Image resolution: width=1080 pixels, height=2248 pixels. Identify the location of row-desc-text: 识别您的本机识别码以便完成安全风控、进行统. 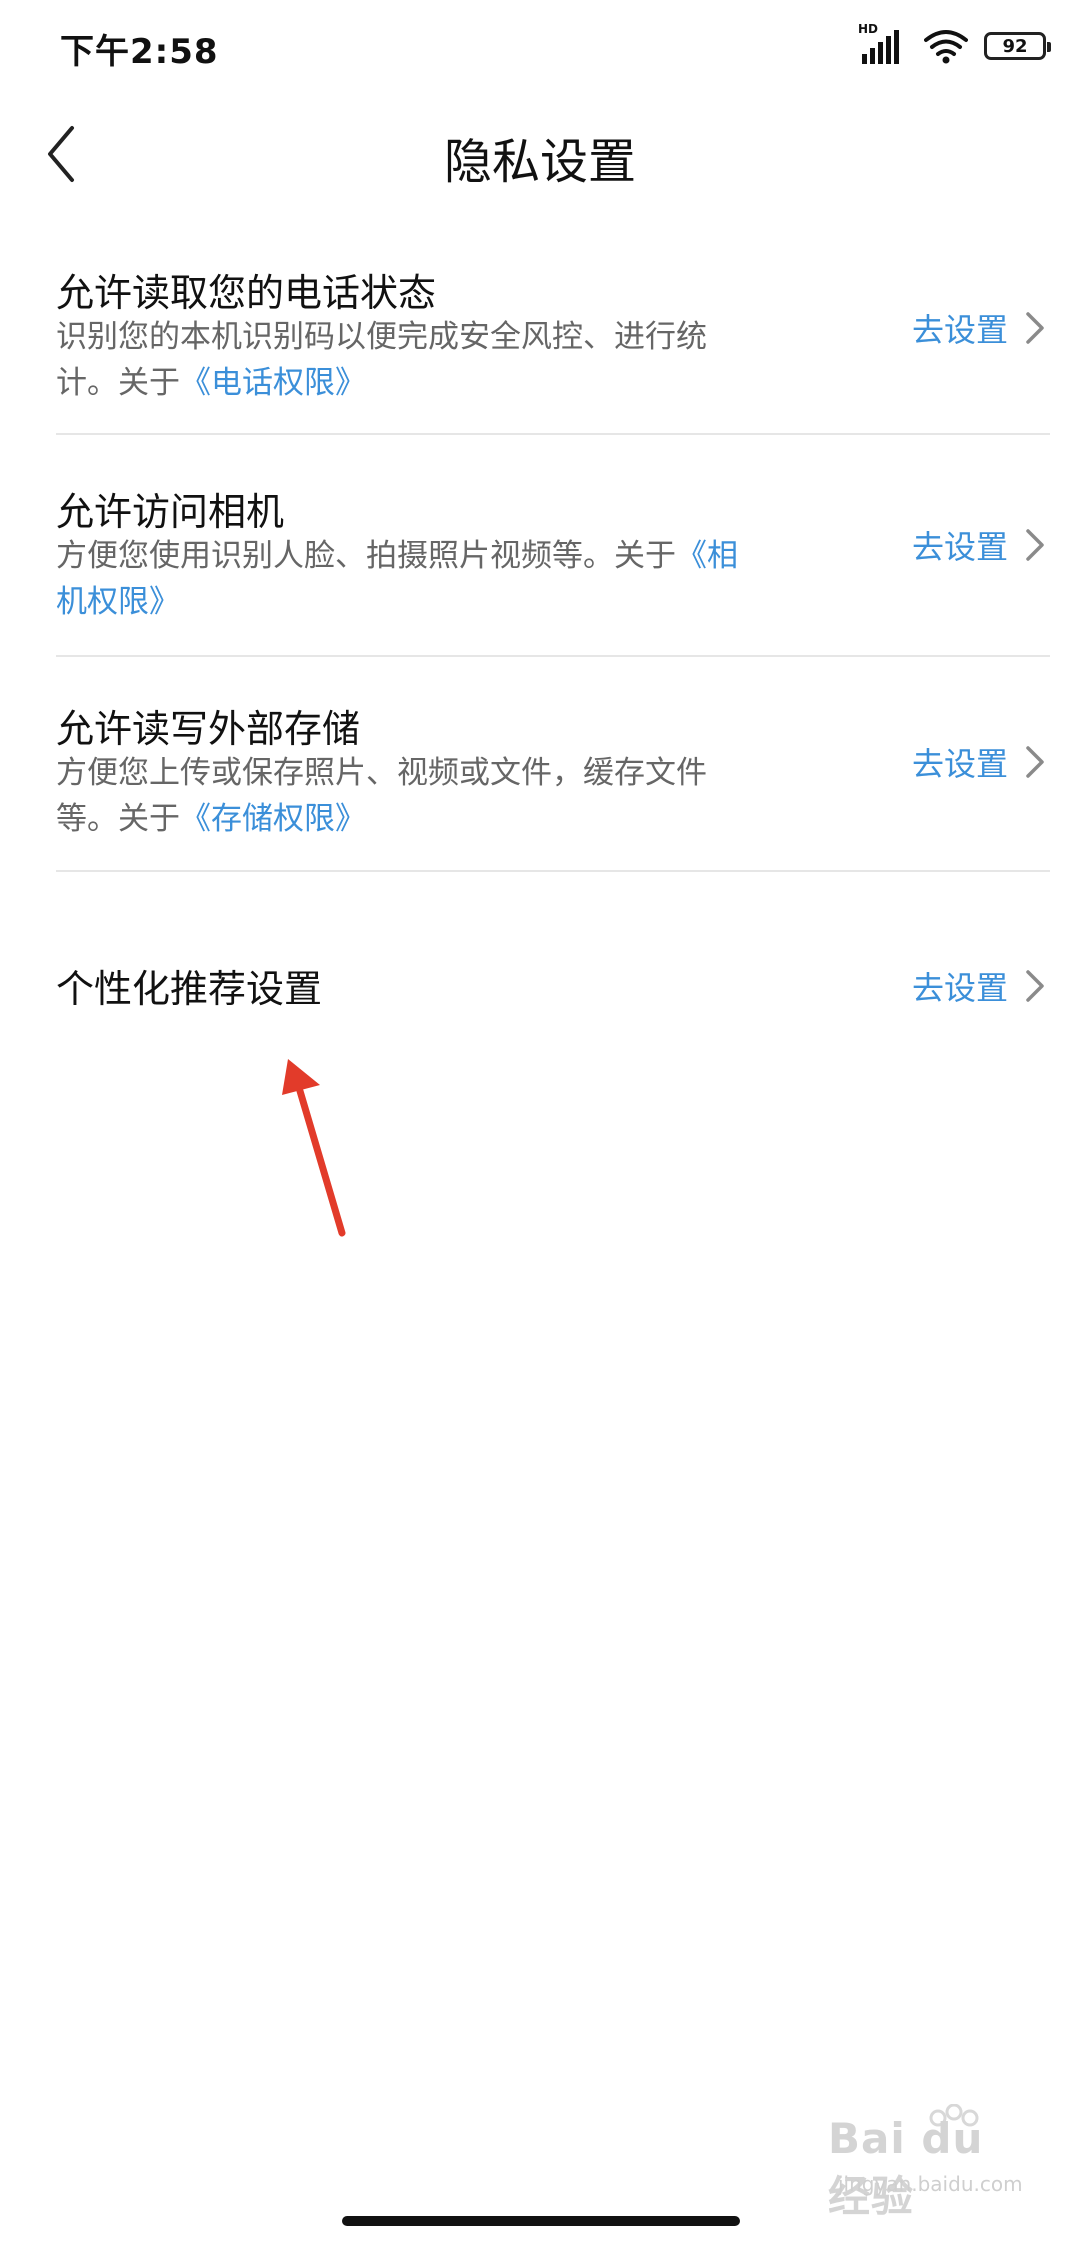
(381, 337).